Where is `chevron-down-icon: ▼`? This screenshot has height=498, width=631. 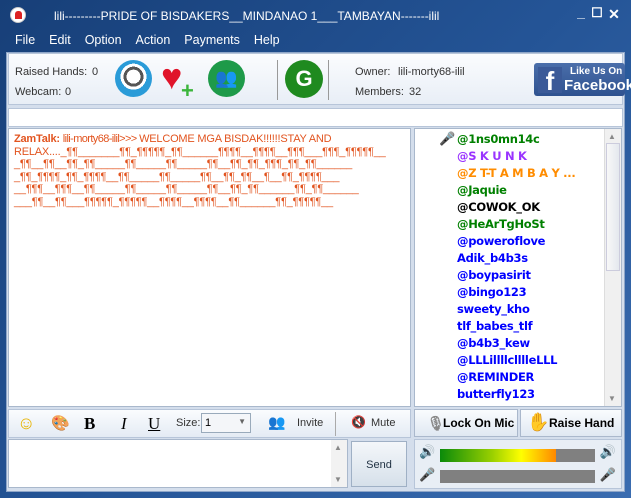
chevron-down-icon: ▼ is located at coordinates (242, 421).